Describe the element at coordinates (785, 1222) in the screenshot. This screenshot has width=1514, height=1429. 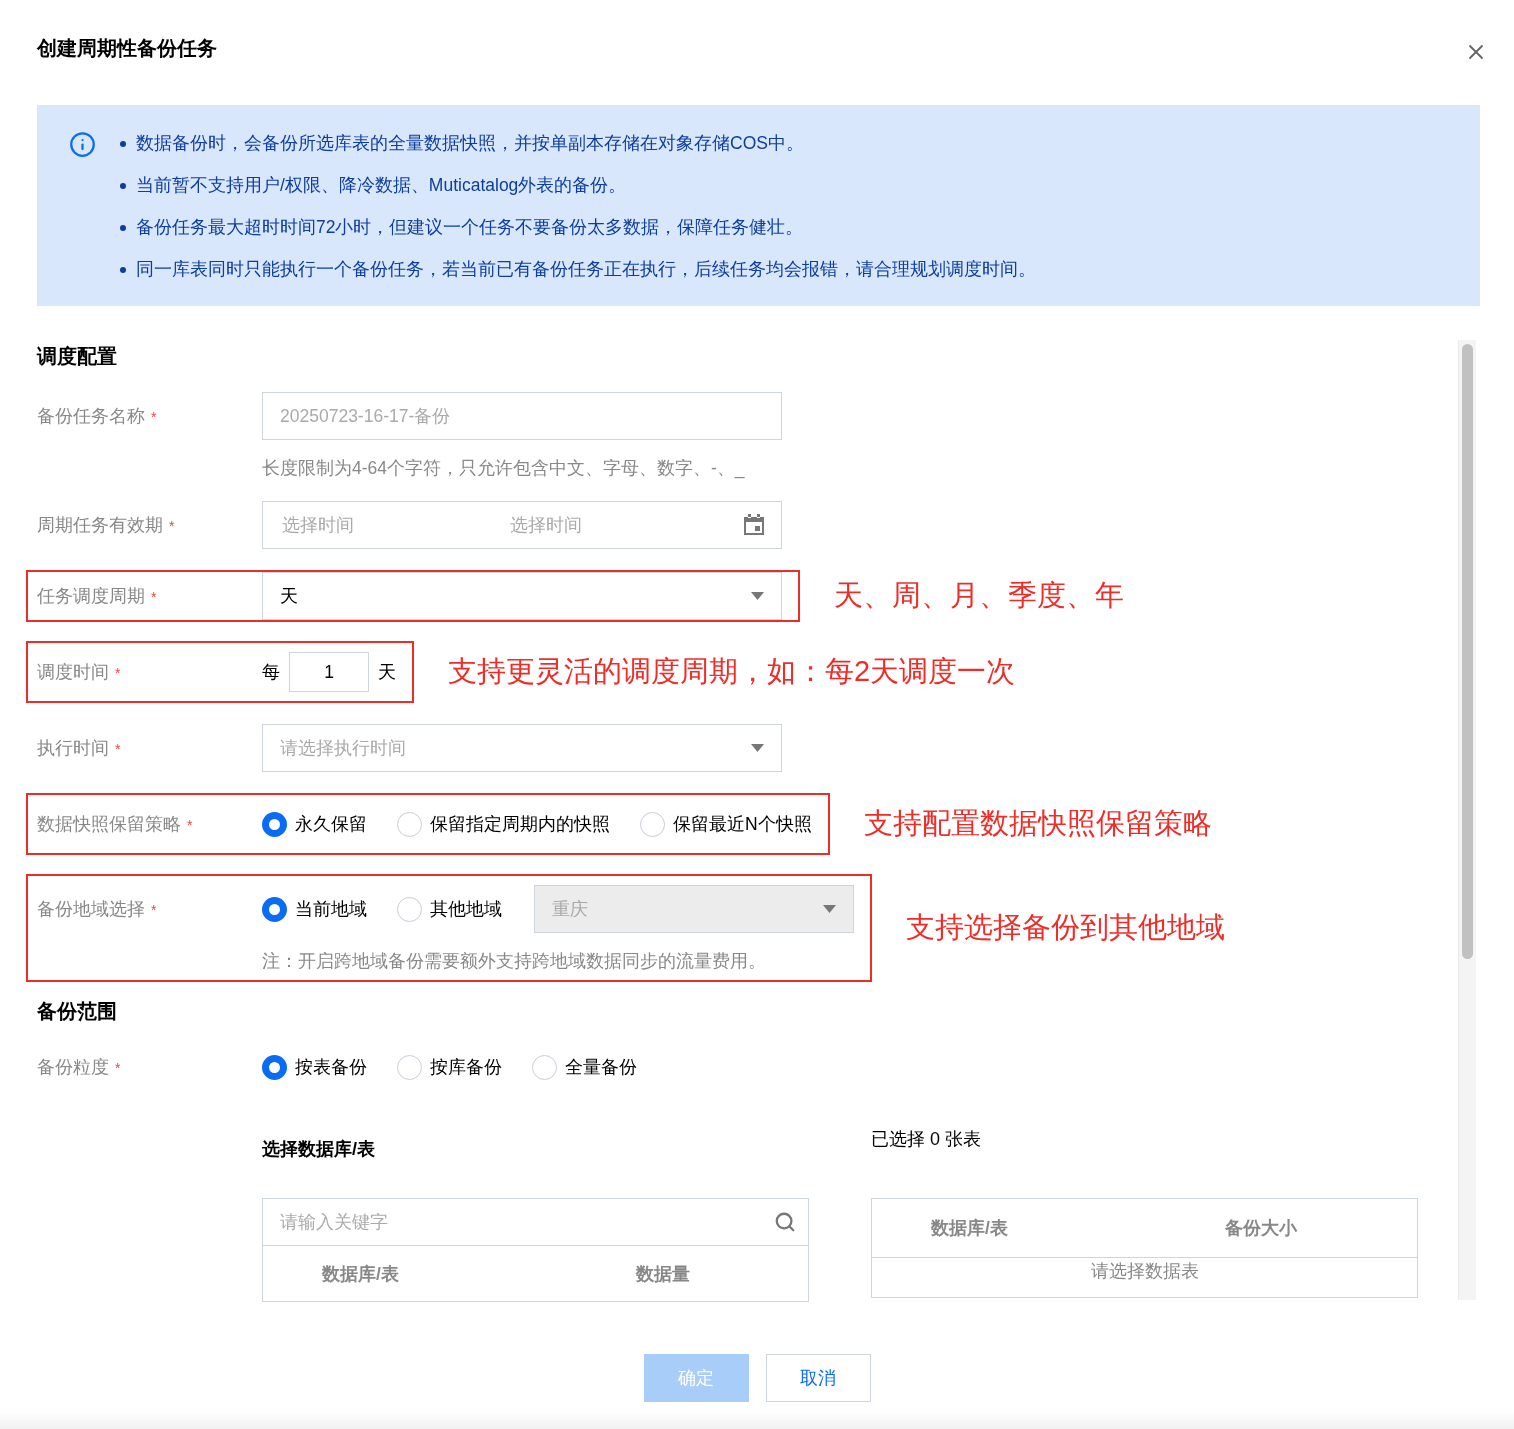
I see `search-icon` at that location.